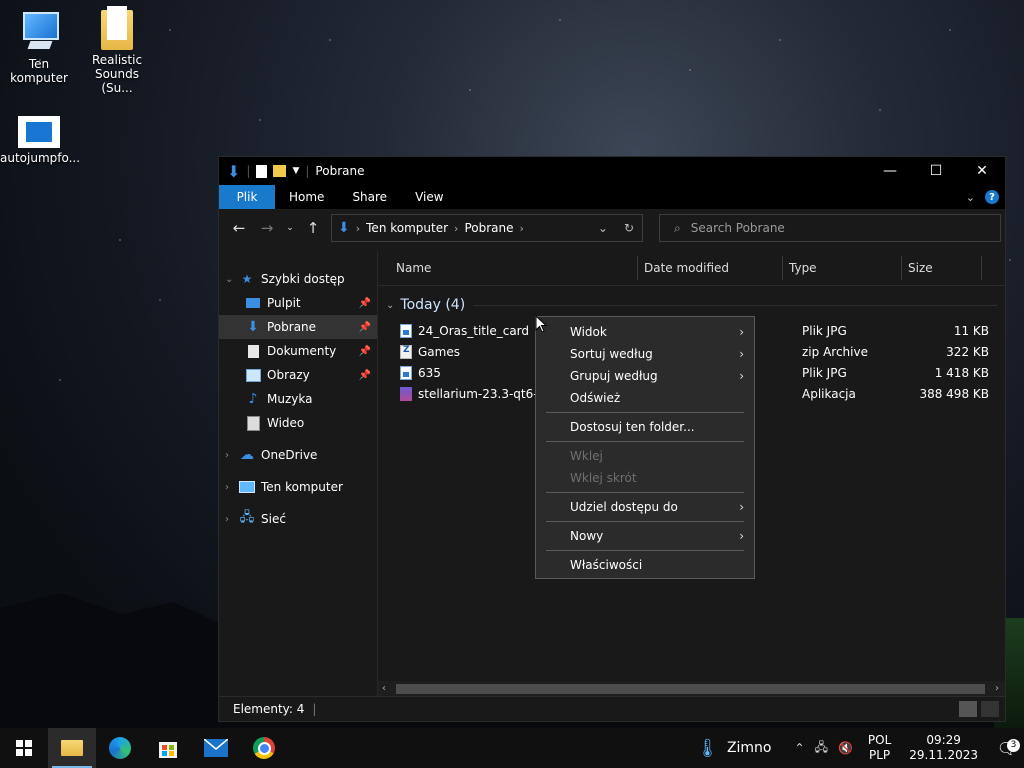  I want to click on scrollbar-thumb, so click(690, 689).